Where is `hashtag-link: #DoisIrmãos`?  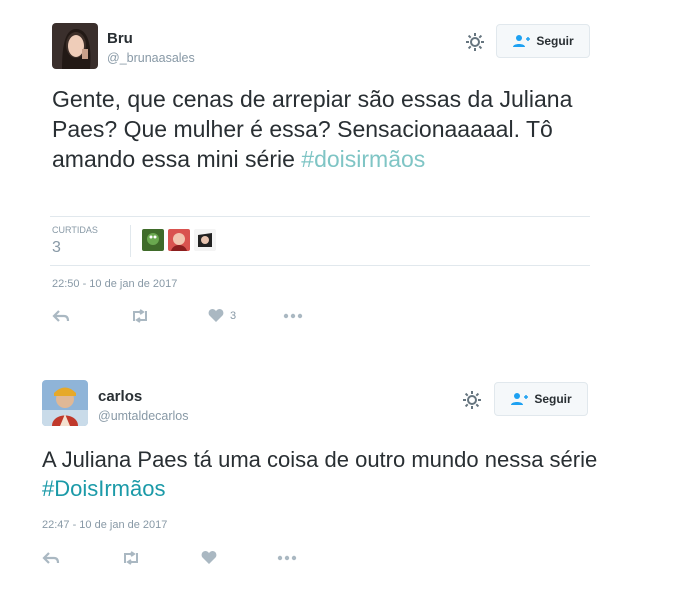
hashtag-link: #DoisIrmãos is located at coordinates (103, 488).